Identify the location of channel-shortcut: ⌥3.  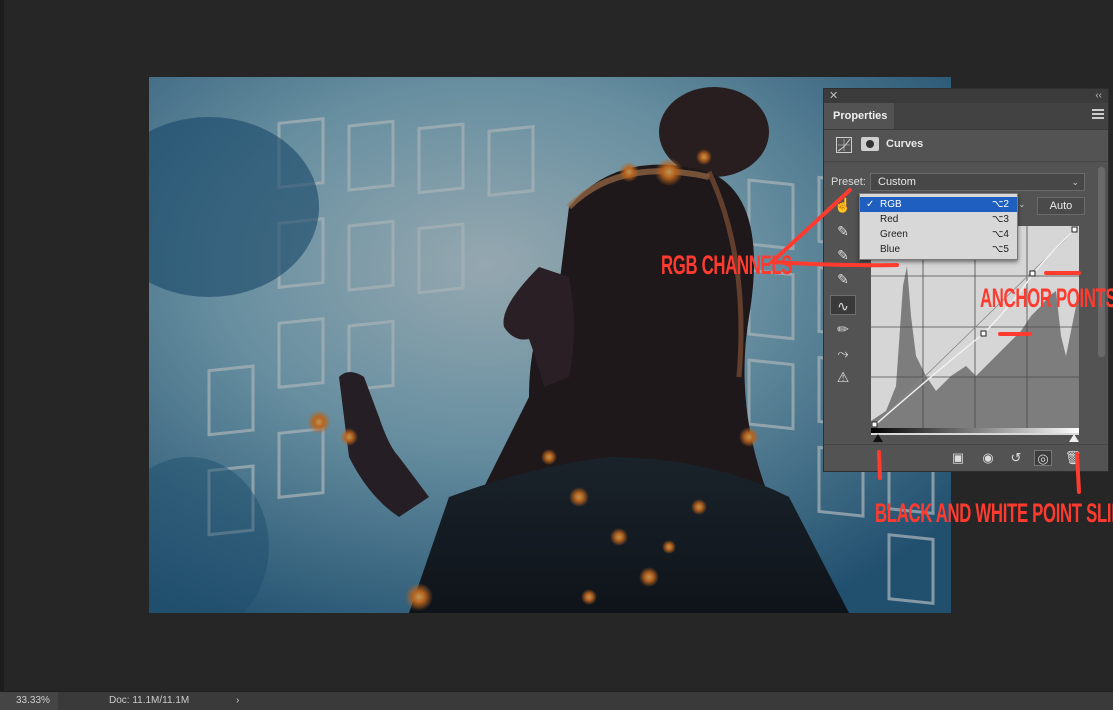
(1000, 219).